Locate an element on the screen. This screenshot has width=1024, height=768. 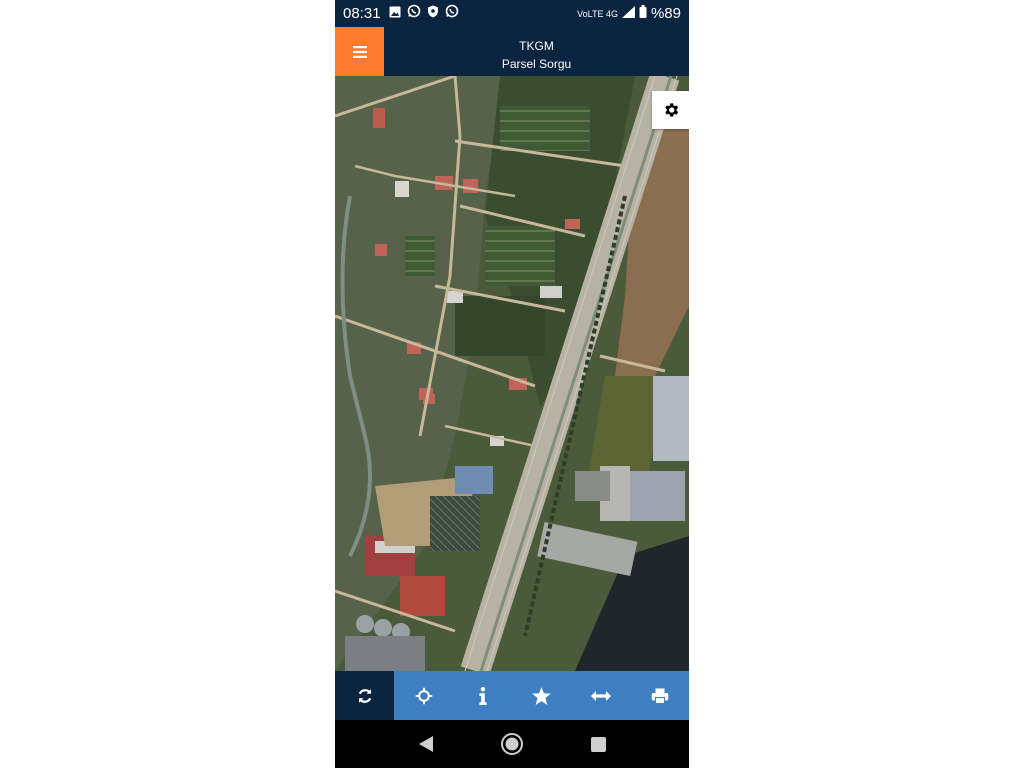
hamburger-icon is located at coordinates (359, 51).